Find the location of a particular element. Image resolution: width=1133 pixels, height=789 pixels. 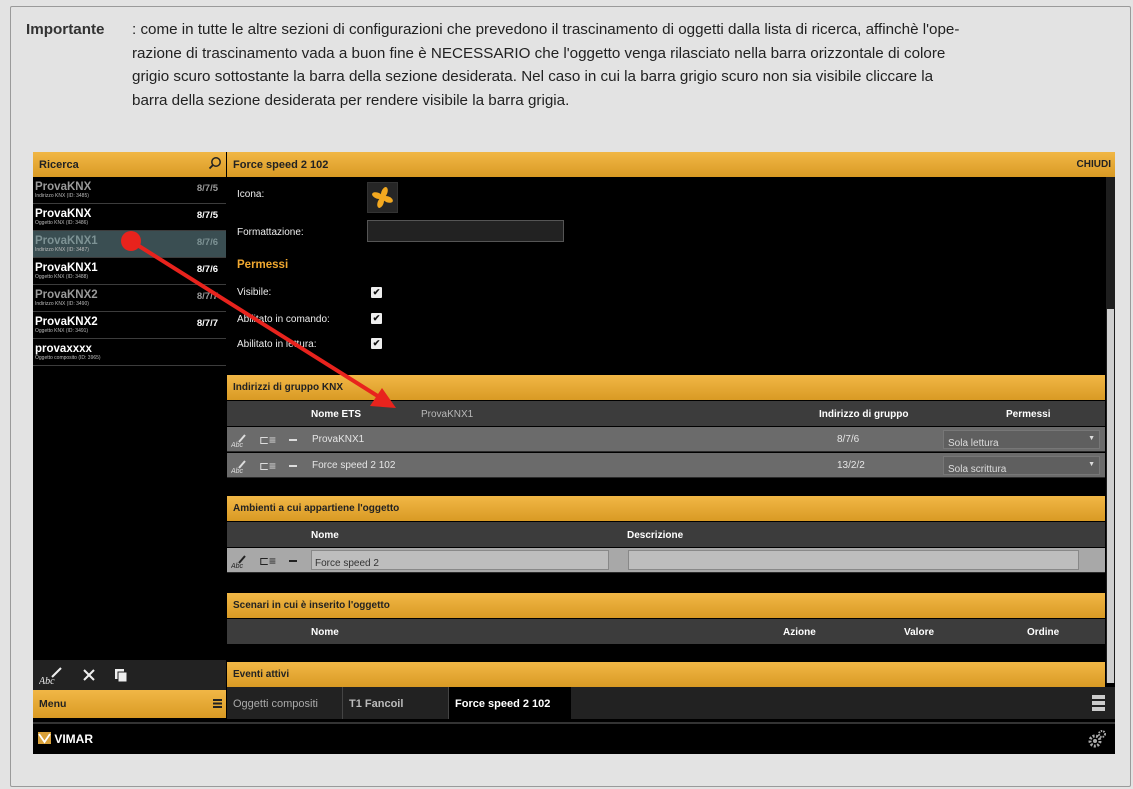

visible-checkbox: ✔ is located at coordinates (376, 292).